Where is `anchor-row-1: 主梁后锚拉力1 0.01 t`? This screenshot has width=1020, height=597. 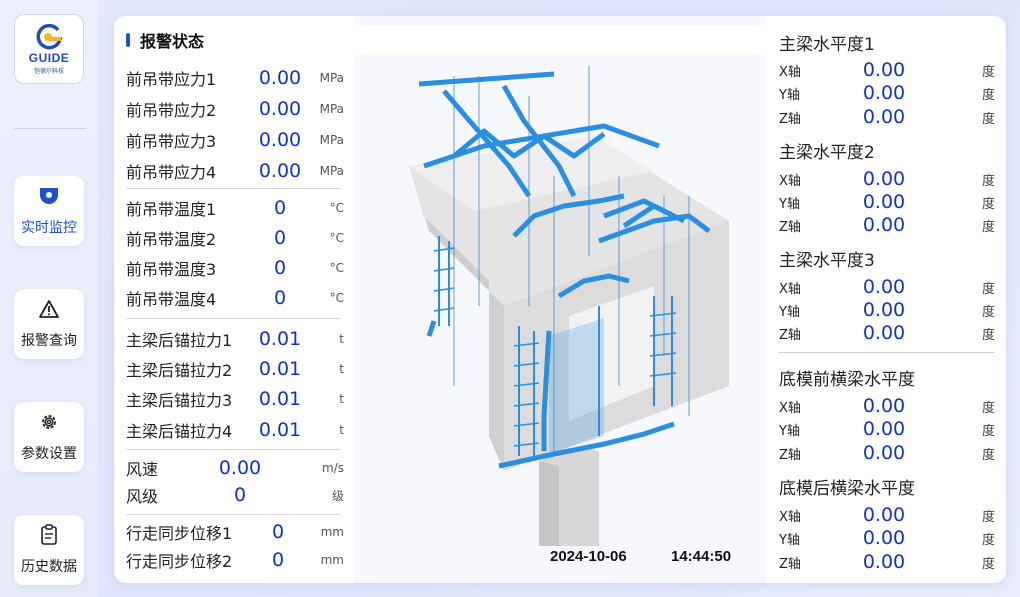
anchor-row-1: 主梁后锚拉力1 0.01 t is located at coordinates (235, 339).